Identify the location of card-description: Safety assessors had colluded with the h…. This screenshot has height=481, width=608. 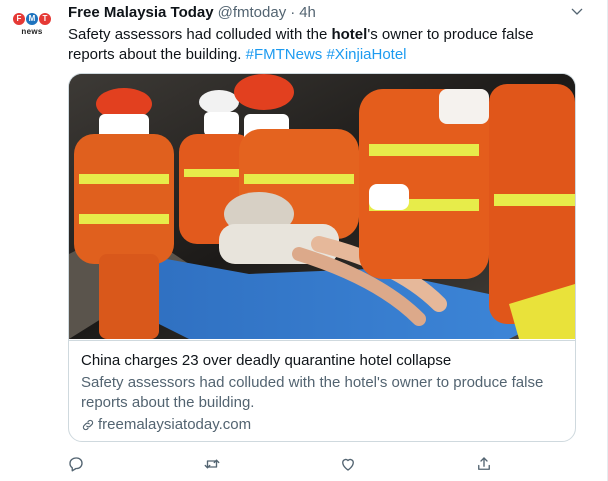
(312, 392).